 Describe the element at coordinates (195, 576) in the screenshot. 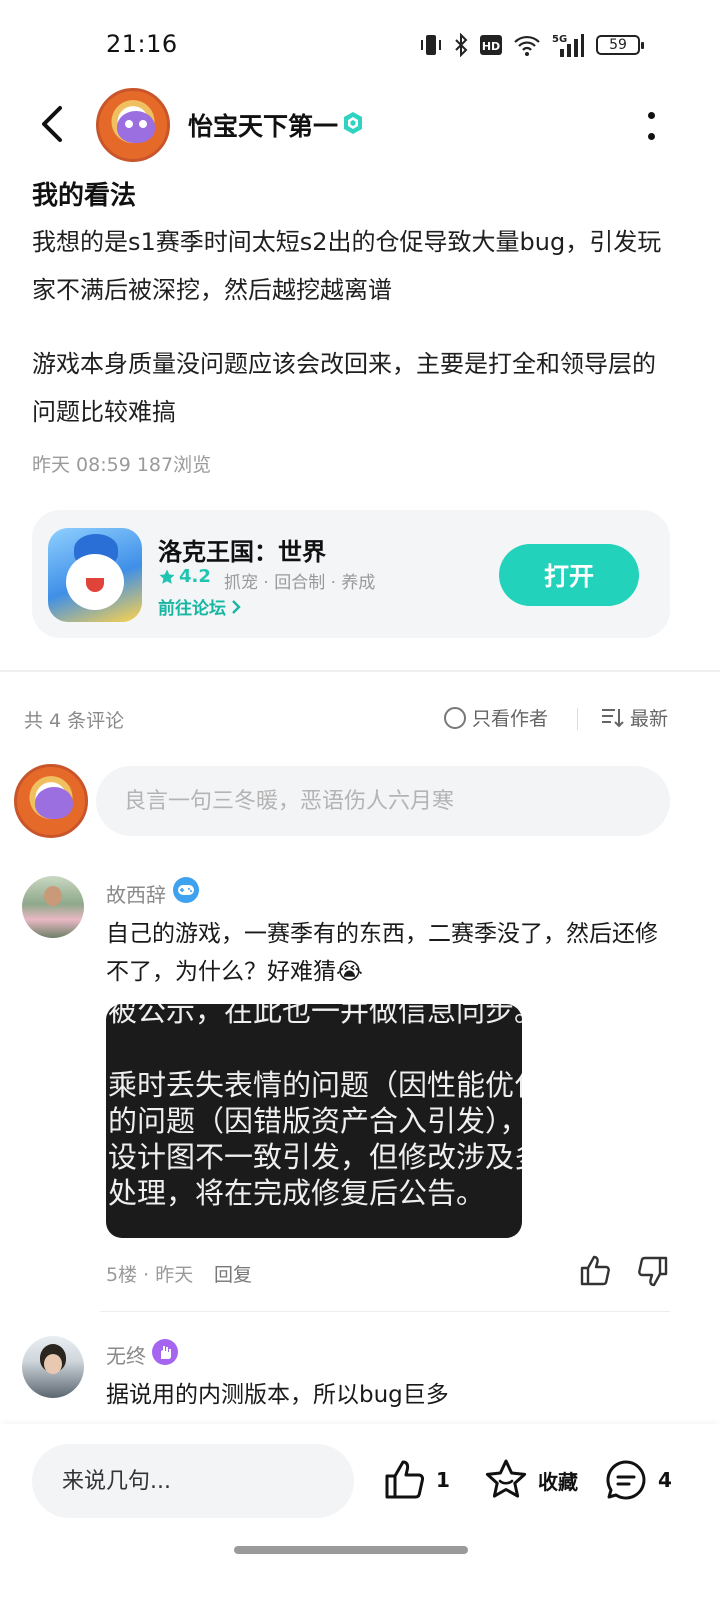

I see `game-rating-value: 4.2` at that location.